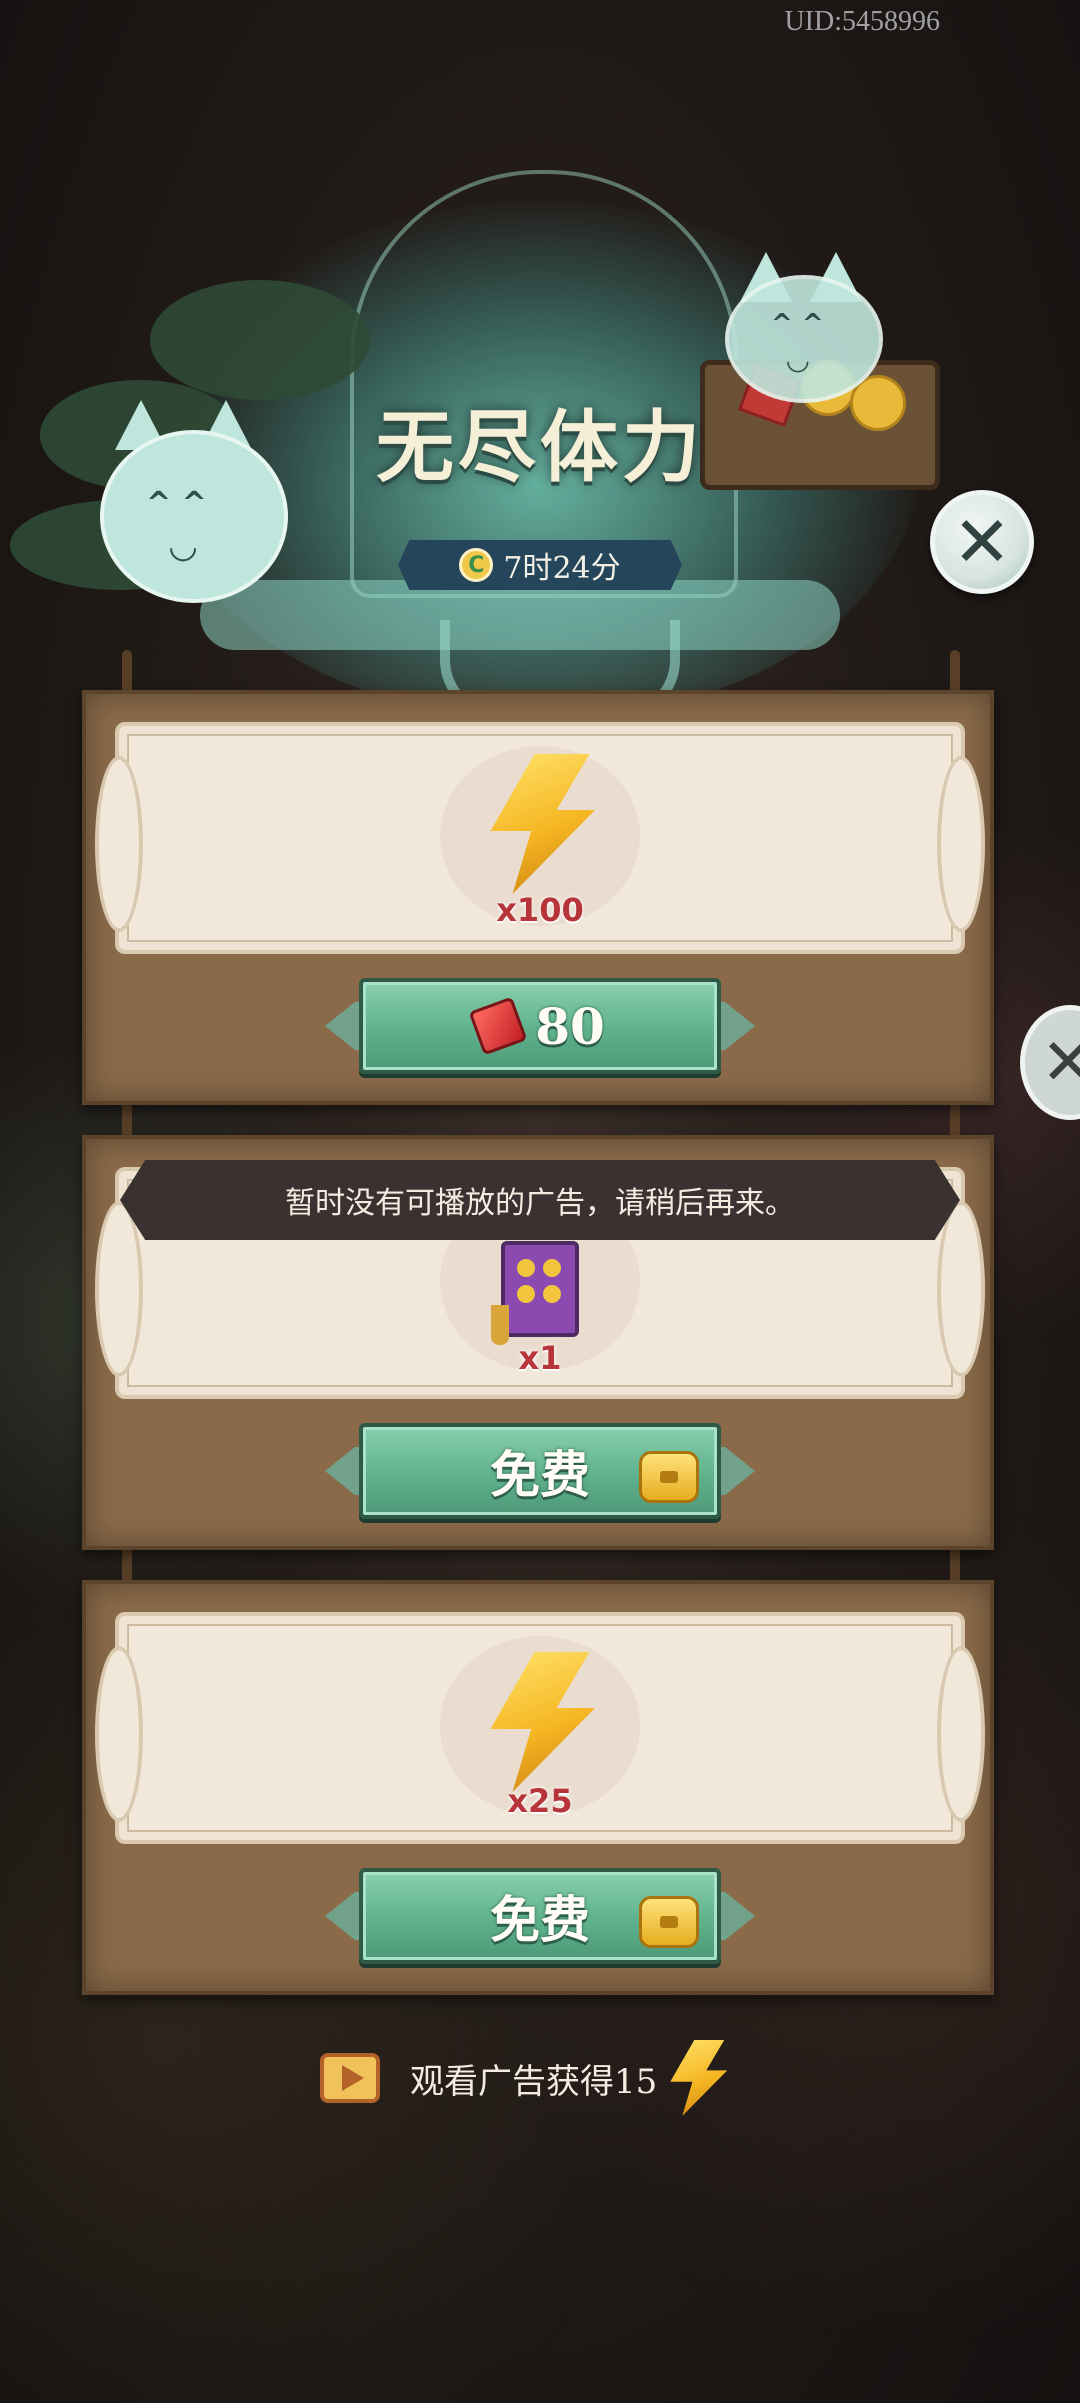 This screenshot has width=1080, height=2403. Describe the element at coordinates (562, 568) in the screenshot. I see `timer-text: 7时24分` at that location.